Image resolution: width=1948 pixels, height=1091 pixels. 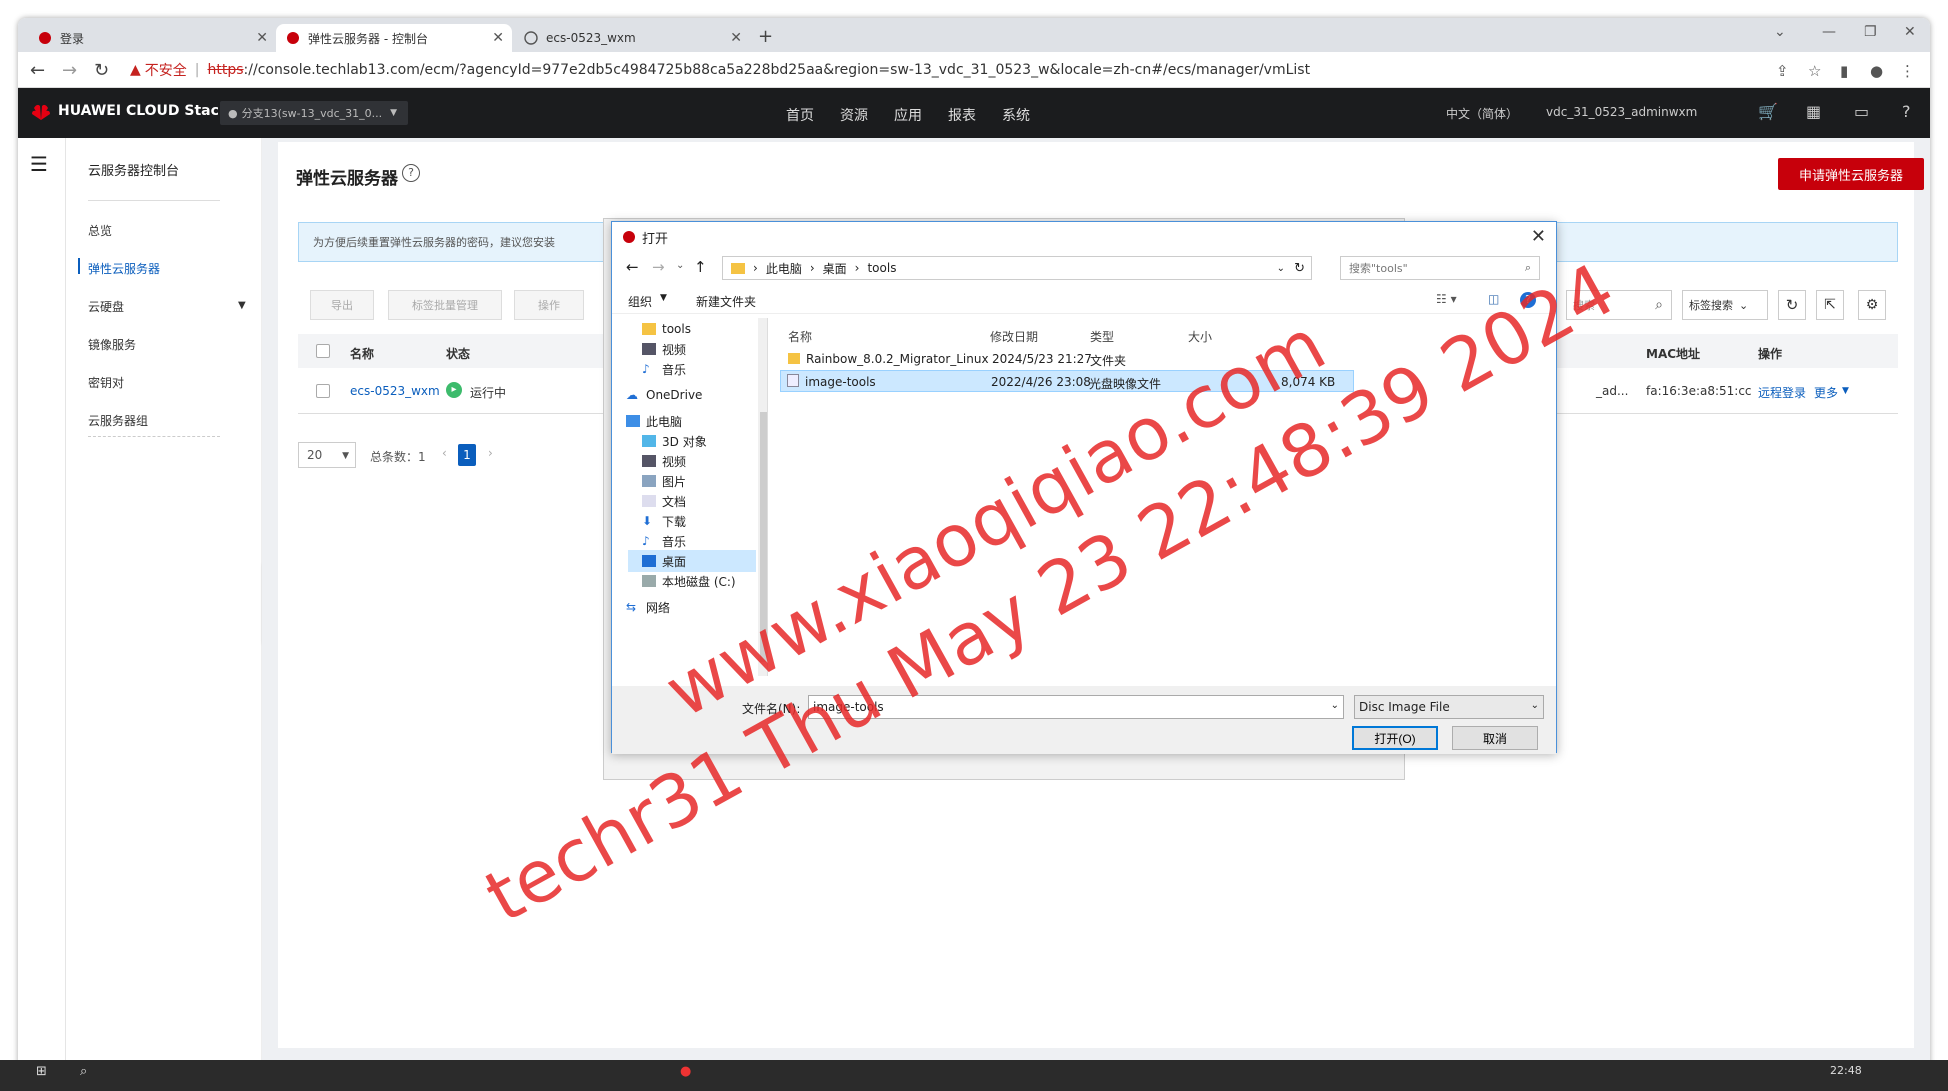 What do you see at coordinates (664, 395) in the screenshot?
I see `tree-item-onedrive: ☁ OneDrive` at bounding box center [664, 395].